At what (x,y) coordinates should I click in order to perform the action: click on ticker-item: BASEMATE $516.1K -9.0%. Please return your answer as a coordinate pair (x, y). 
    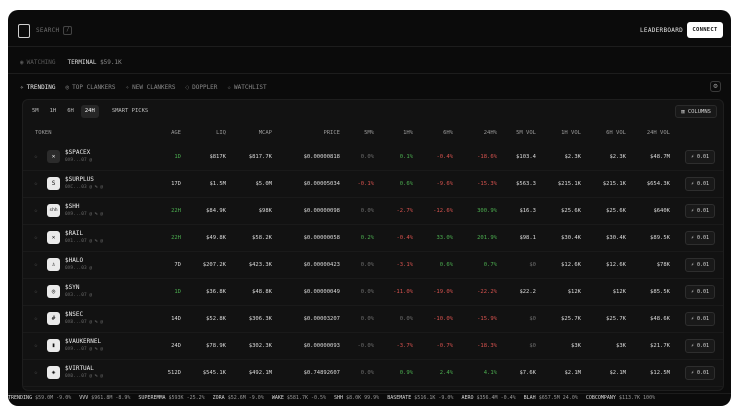
    Looking at the image, I should click on (420, 398).